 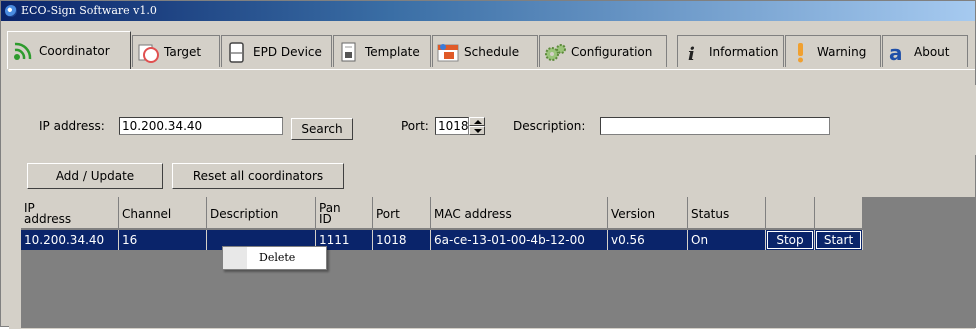 What do you see at coordinates (349, 52) in the screenshot?
I see `template-doc-icon` at bounding box center [349, 52].